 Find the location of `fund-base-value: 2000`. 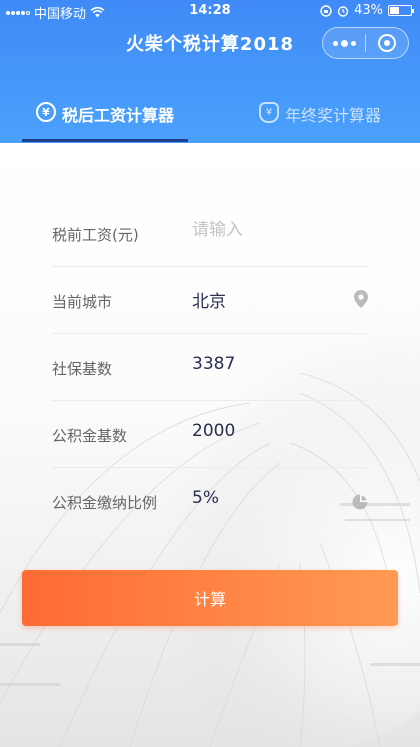

fund-base-value: 2000 is located at coordinates (213, 431).